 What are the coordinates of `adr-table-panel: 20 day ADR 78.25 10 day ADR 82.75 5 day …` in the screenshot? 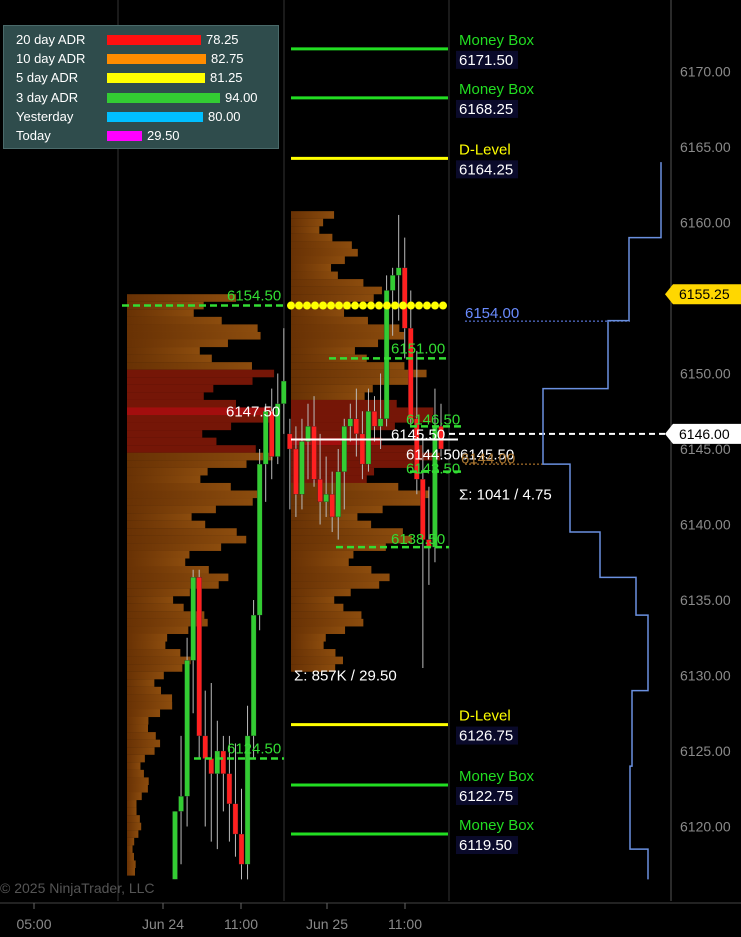 It's located at (141, 87).